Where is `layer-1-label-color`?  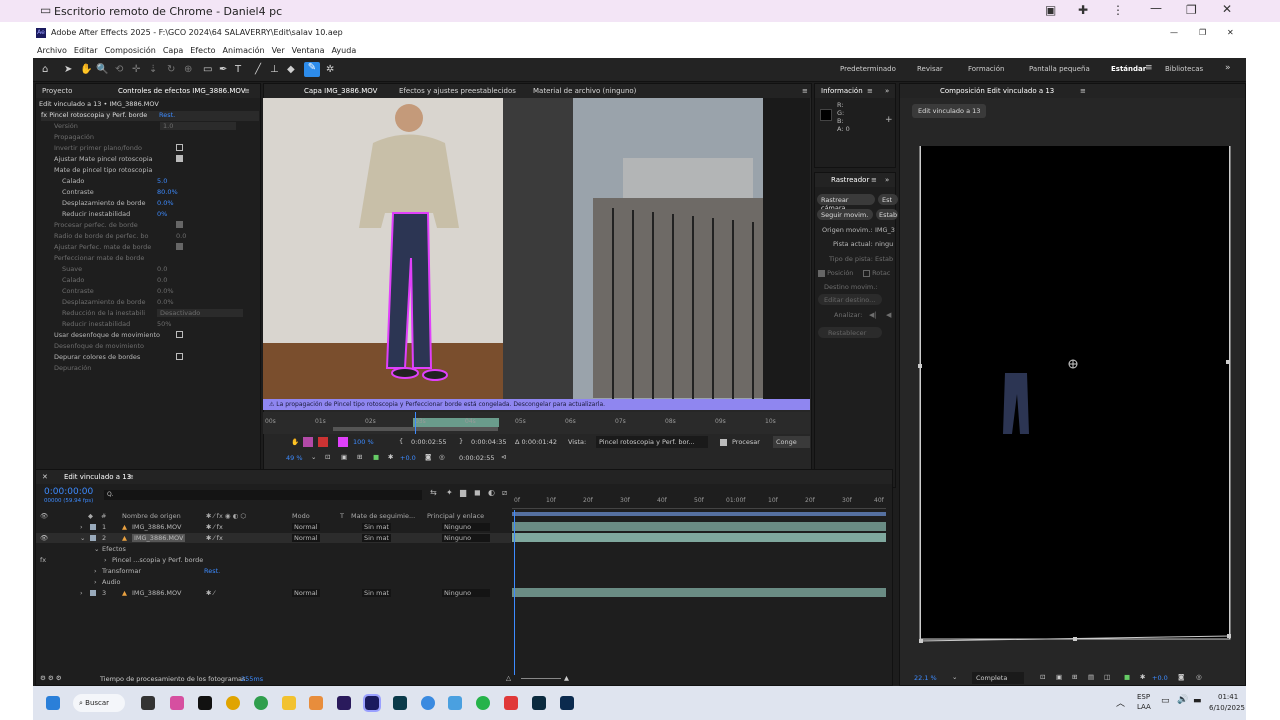 layer-1-label-color is located at coordinates (93, 527).